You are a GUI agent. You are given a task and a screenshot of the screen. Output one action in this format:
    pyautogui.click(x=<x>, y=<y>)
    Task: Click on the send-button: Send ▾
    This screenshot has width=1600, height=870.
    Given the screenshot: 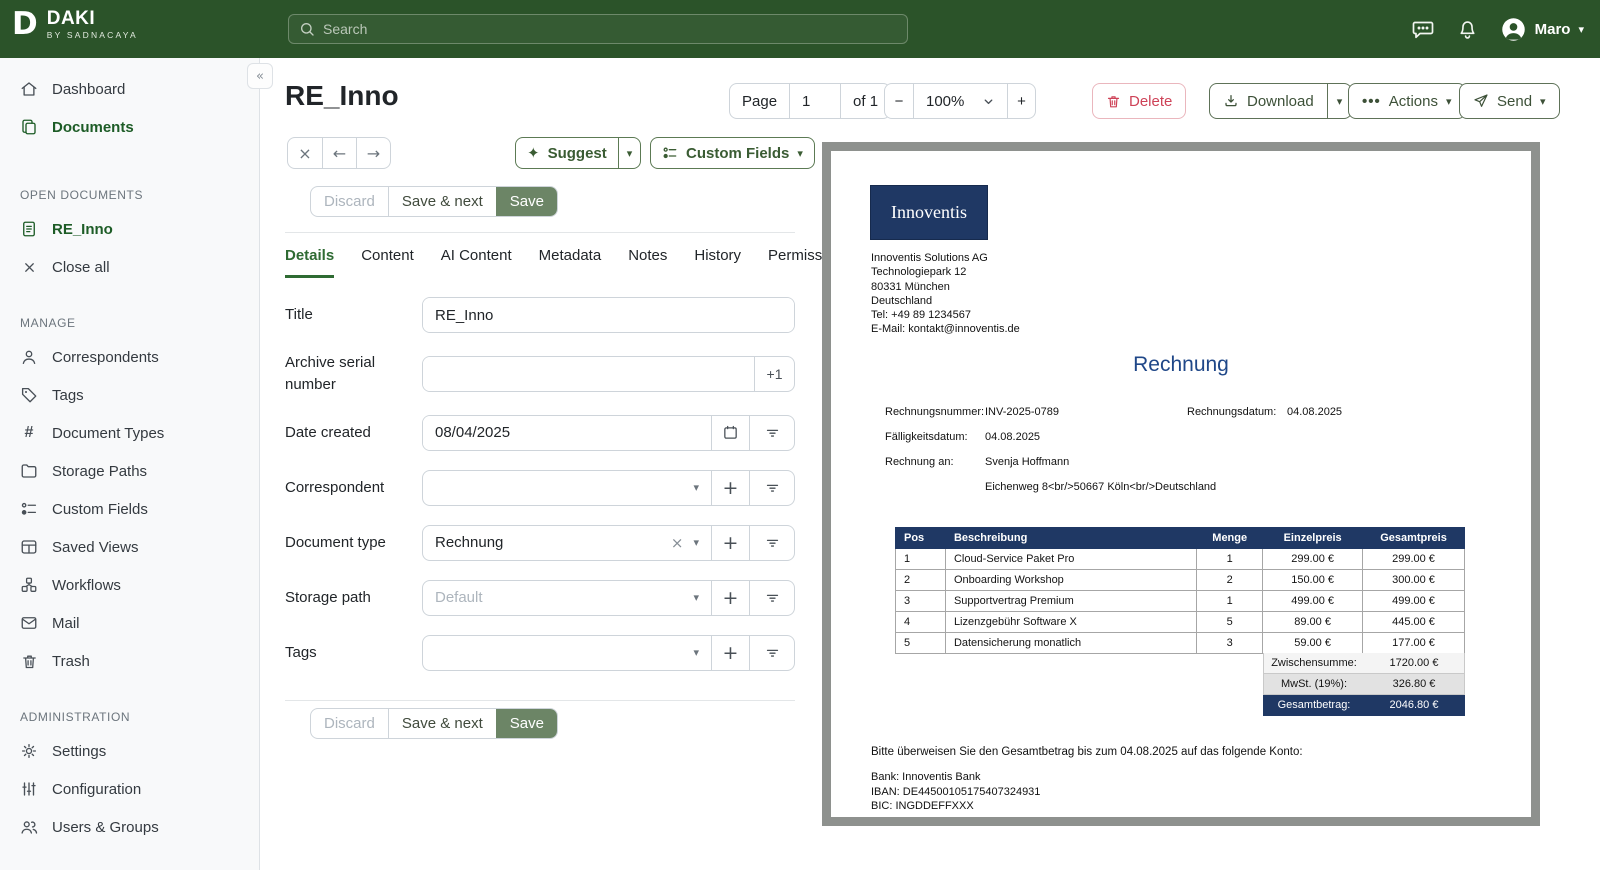 What is the action you would take?
    pyautogui.click(x=1509, y=101)
    